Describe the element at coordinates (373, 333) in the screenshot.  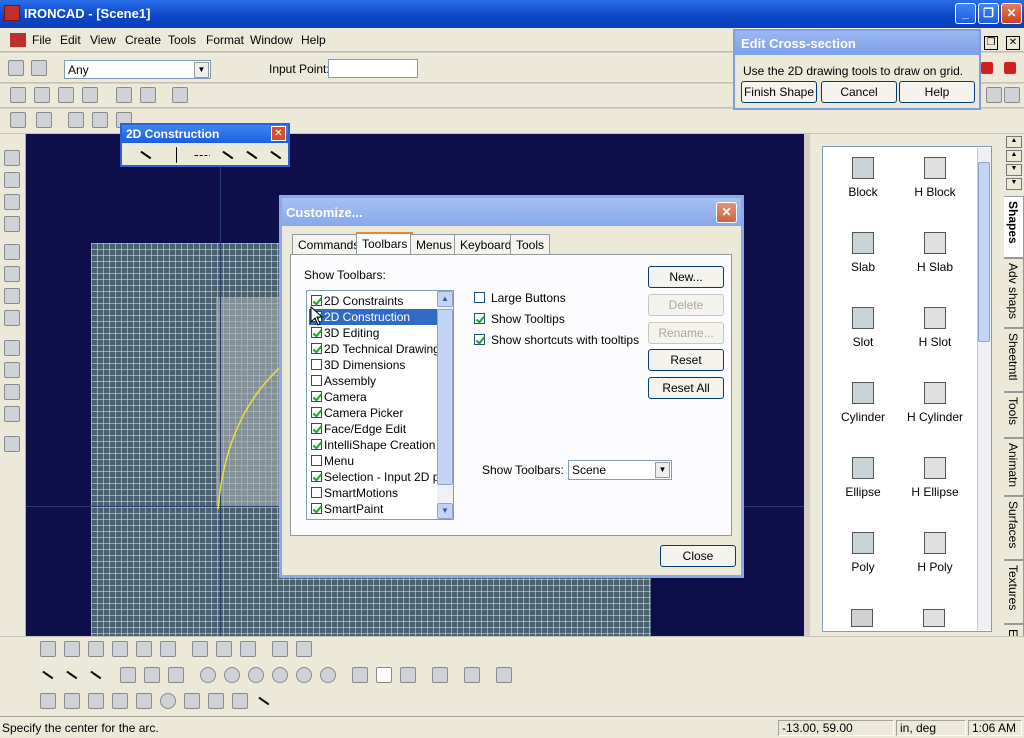
I see `list-item: 3D Editing` at that location.